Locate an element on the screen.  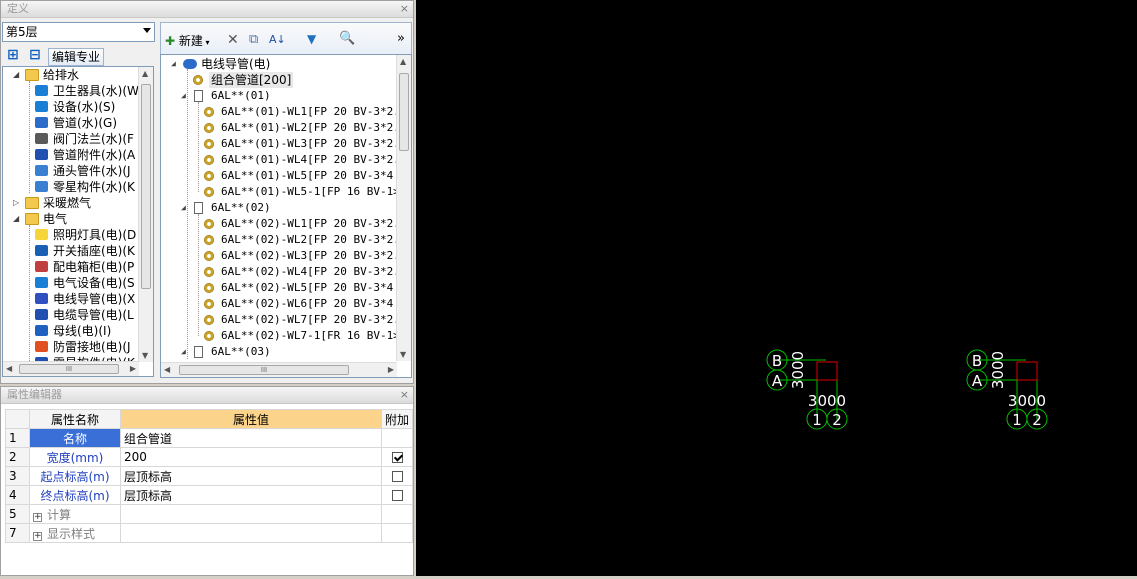
circuit-label: 6AL**(02)-WL1[FP 20 BV-3*2. is located at coordinates (310, 223).